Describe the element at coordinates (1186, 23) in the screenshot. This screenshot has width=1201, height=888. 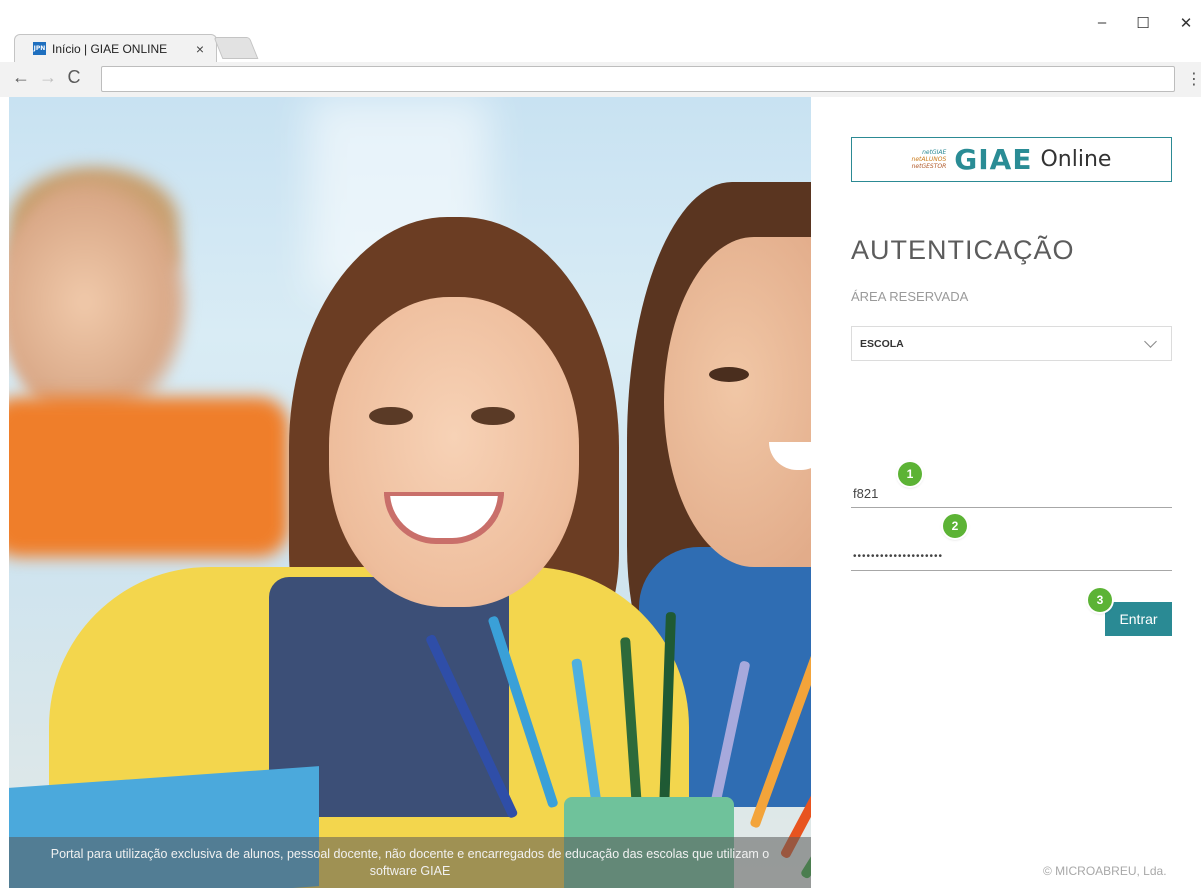
I see `close-window-icon: ✕` at that location.